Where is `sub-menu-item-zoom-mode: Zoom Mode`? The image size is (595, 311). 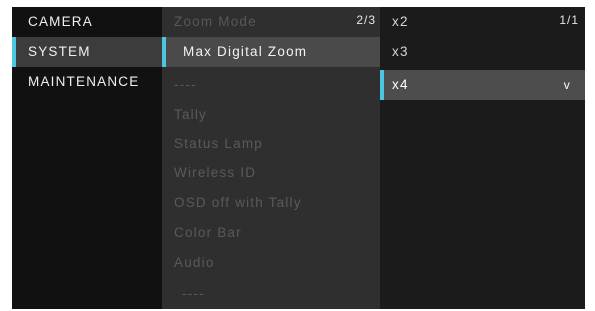 sub-menu-item-zoom-mode: Zoom Mode is located at coordinates (271, 22).